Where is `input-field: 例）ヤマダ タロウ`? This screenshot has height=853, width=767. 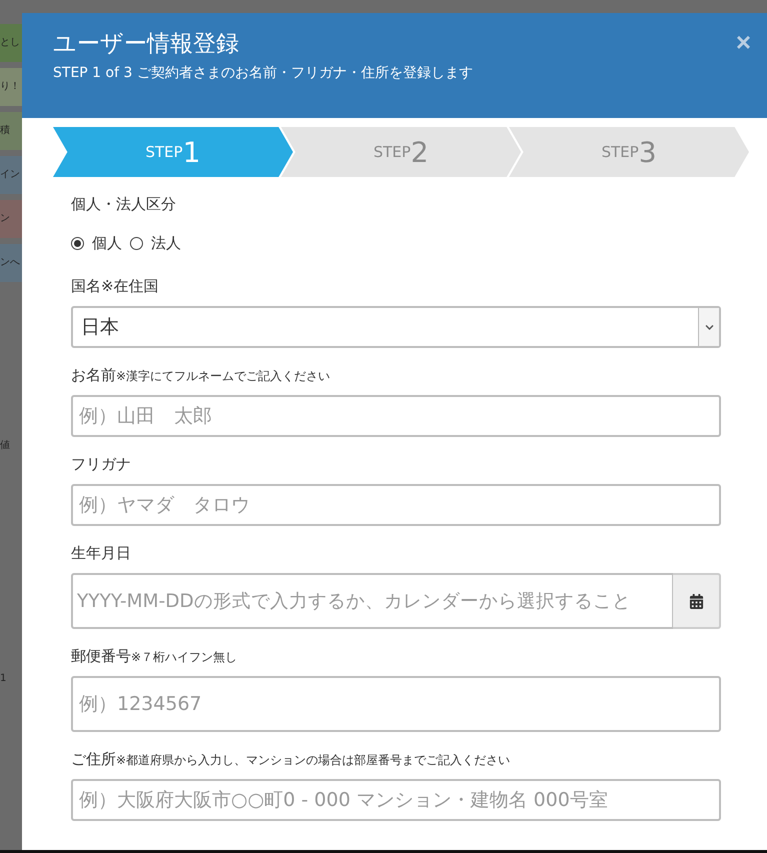
input-field: 例）ヤマダ タロウ is located at coordinates (396, 505).